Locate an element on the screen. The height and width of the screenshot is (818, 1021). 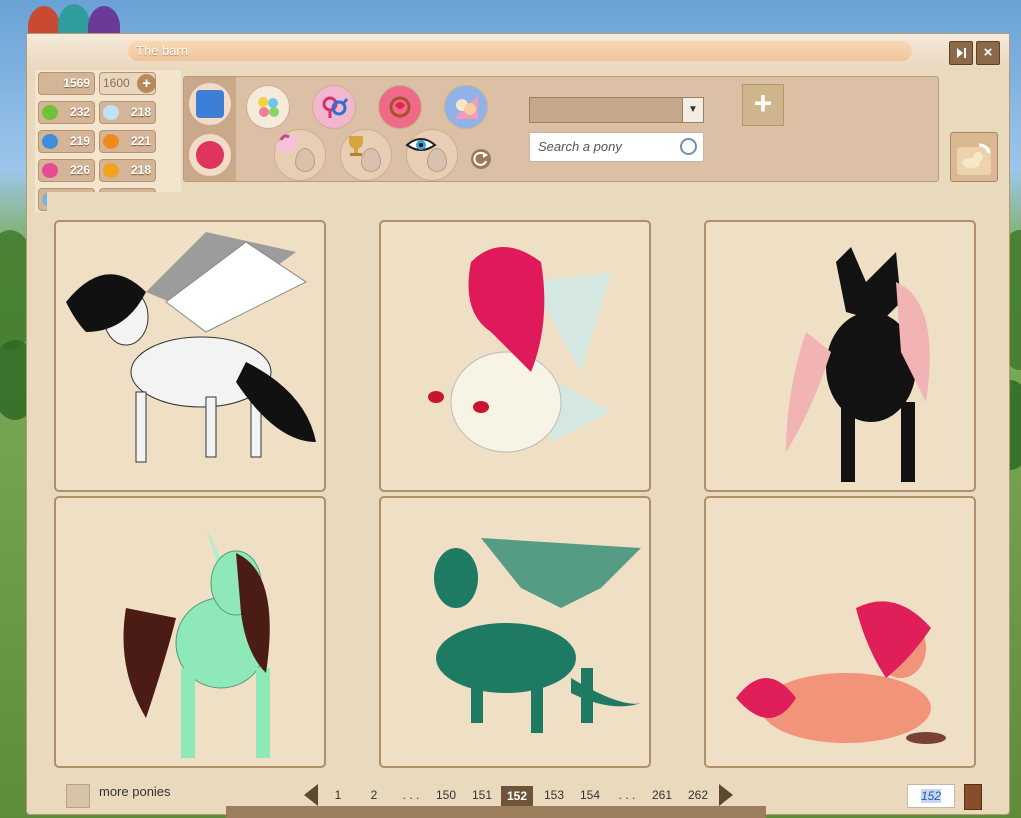
favorite-star-icon is located at coordinates (210, 155).